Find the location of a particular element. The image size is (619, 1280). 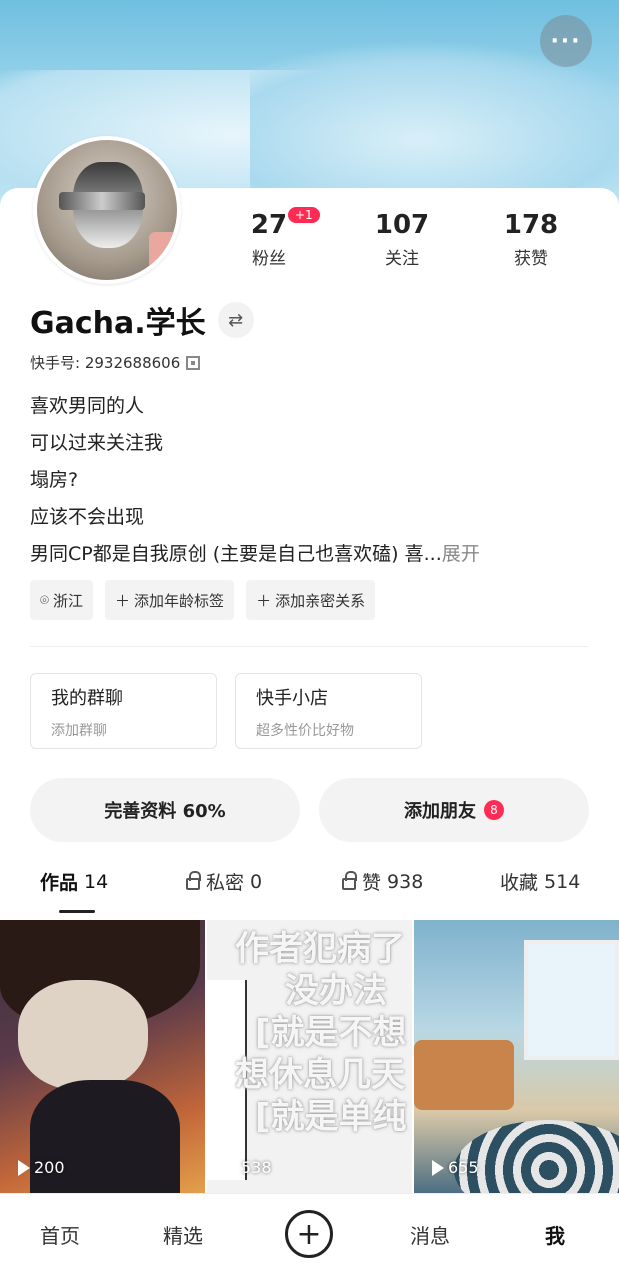

stat-followers-label: 粉丝 is located at coordinates (269, 259).